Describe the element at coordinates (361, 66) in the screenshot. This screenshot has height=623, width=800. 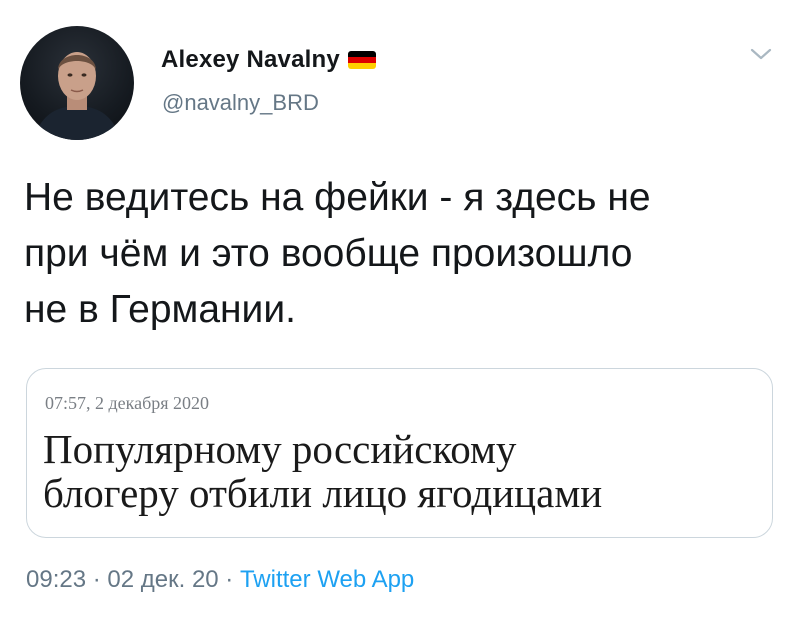
I see `flag-stripe-gold` at that location.